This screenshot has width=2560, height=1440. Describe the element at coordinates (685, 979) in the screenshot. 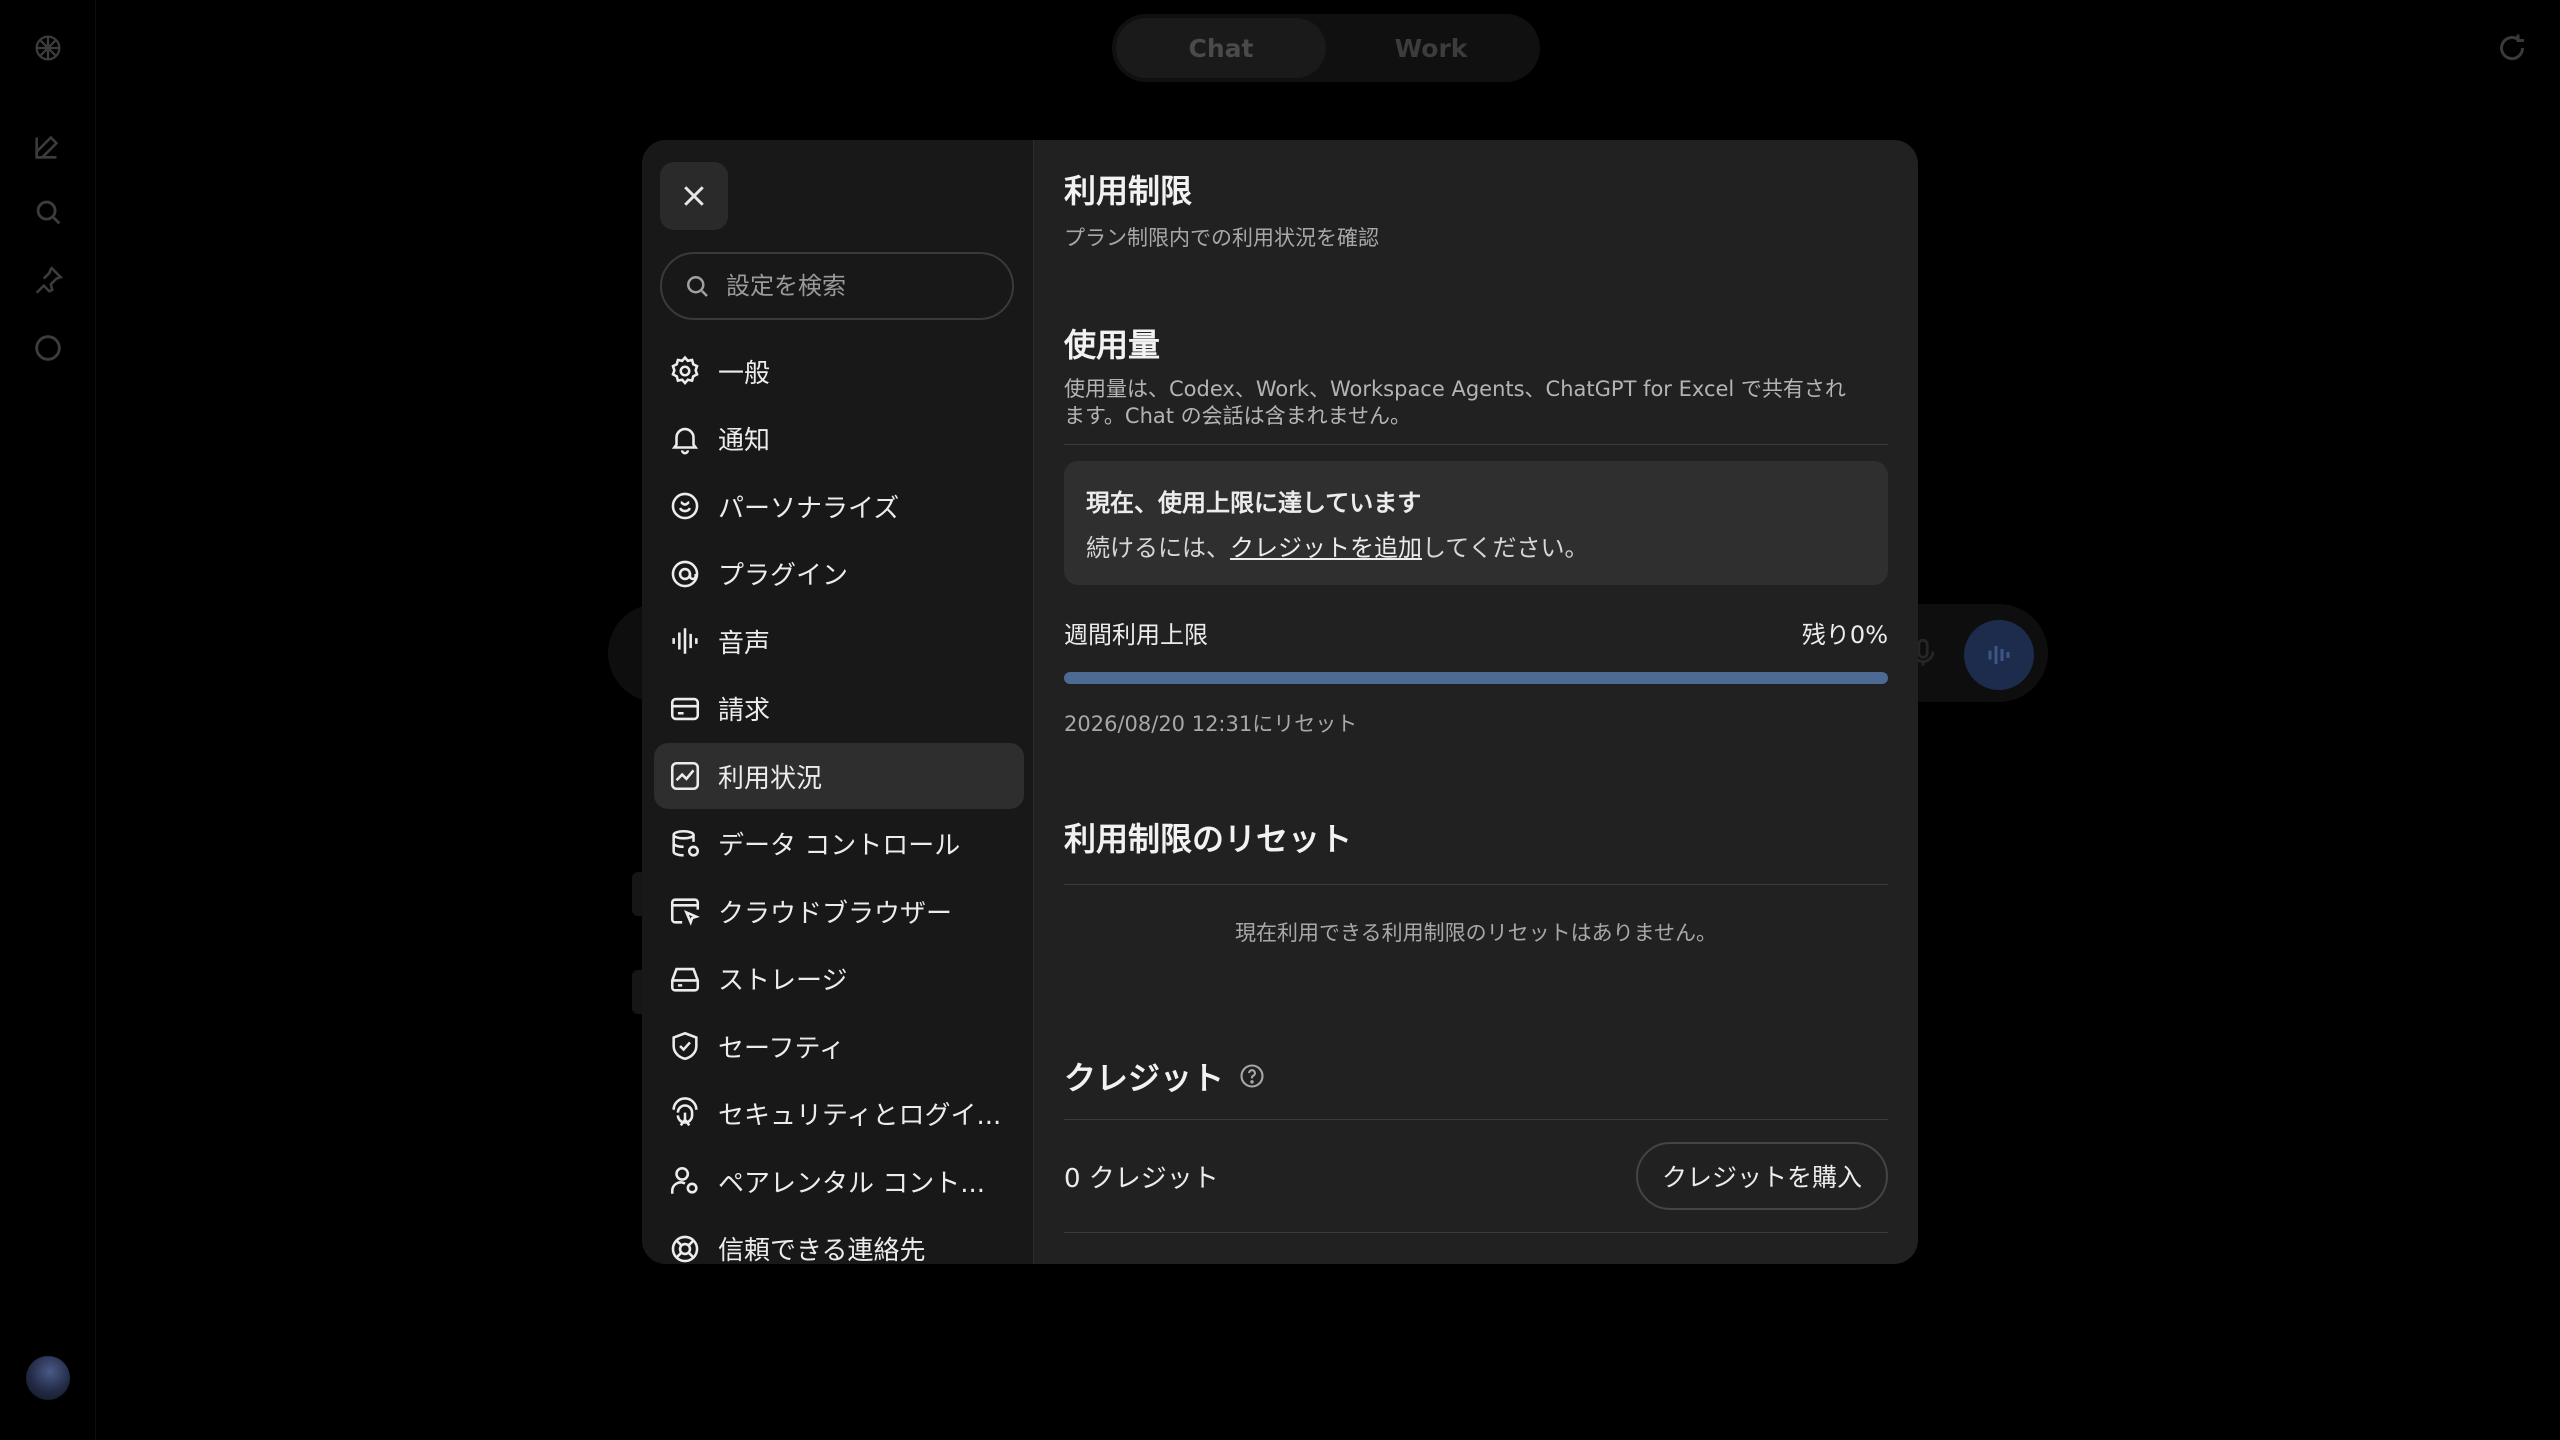

I see `storage-icon` at that location.